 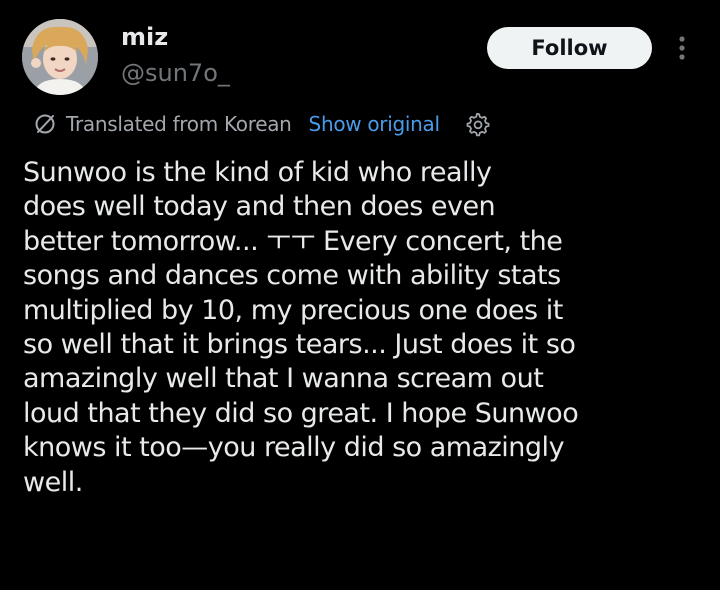 What do you see at coordinates (569, 48) in the screenshot?
I see `follow-button: Follow` at bounding box center [569, 48].